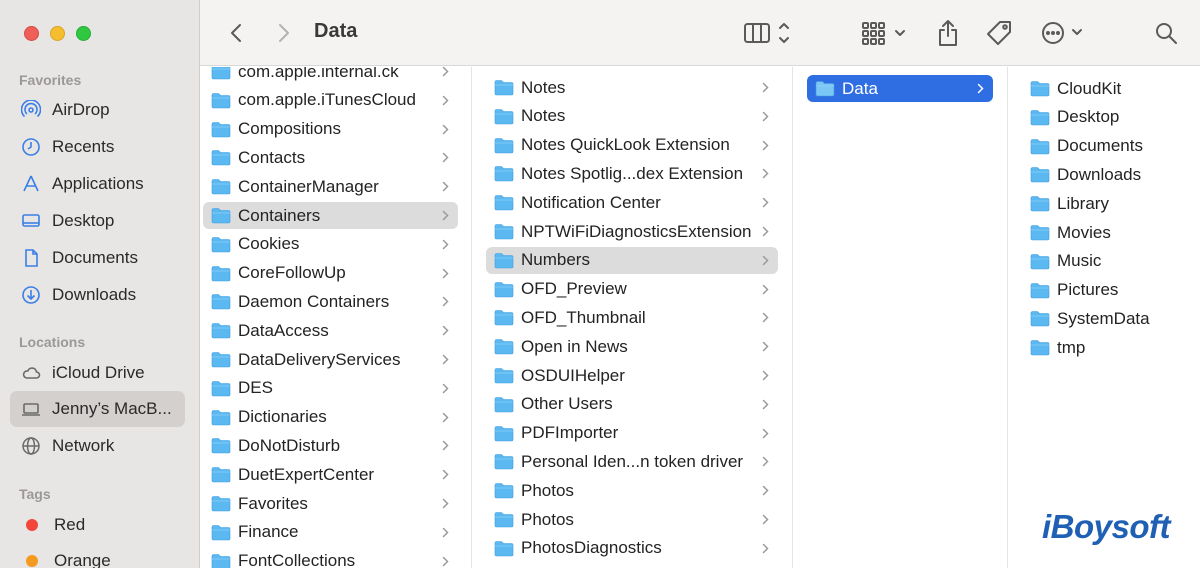 Image resolution: width=1200 pixels, height=568 pixels. I want to click on list-item: Daemon Containers, so click(330, 301).